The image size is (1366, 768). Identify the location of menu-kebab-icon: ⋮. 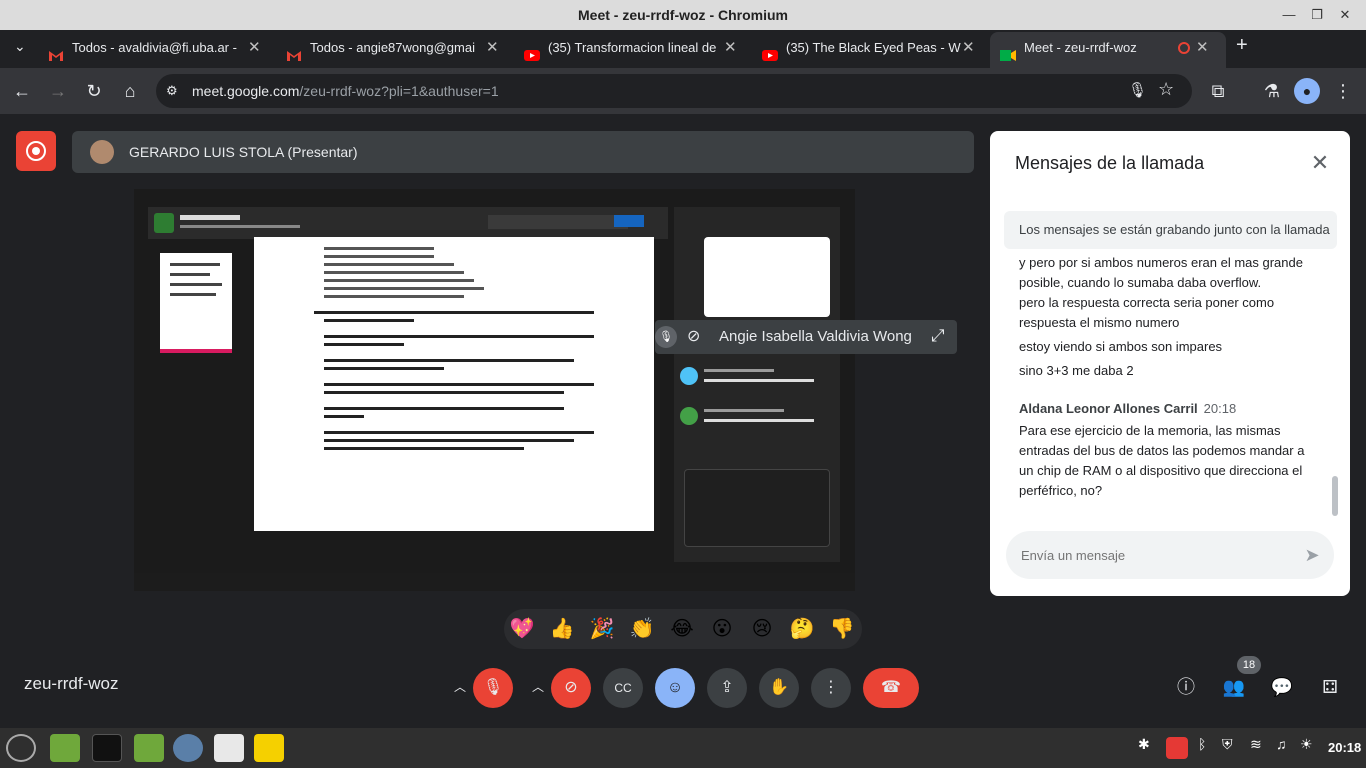
(1343, 91).